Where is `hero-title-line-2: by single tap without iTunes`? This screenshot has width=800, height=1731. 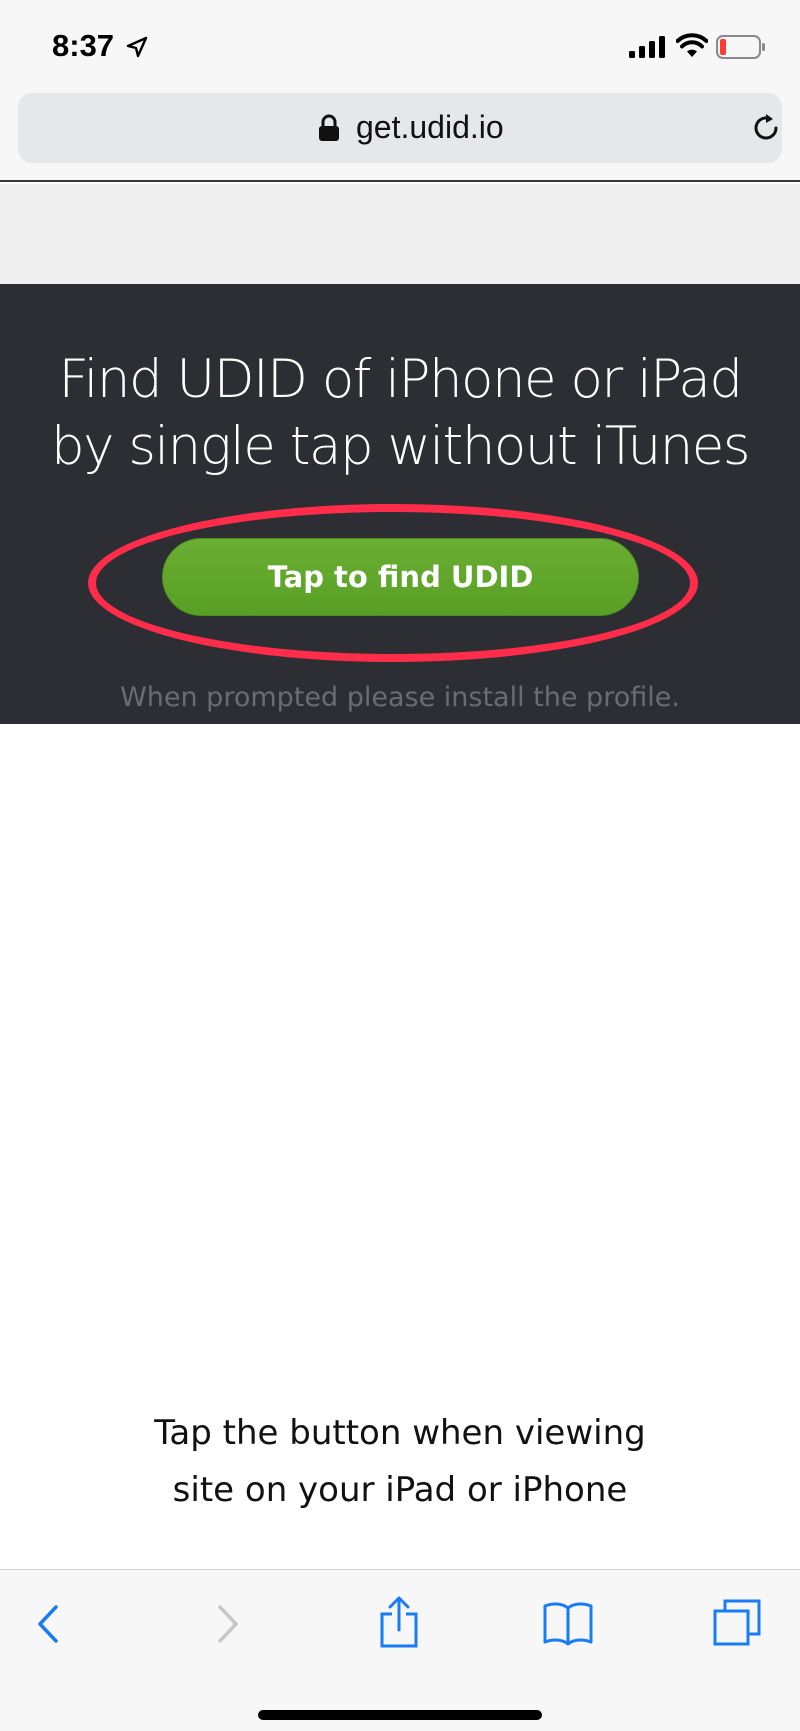
hero-title-line-2: by single tap without iTunes is located at coordinates (400, 446).